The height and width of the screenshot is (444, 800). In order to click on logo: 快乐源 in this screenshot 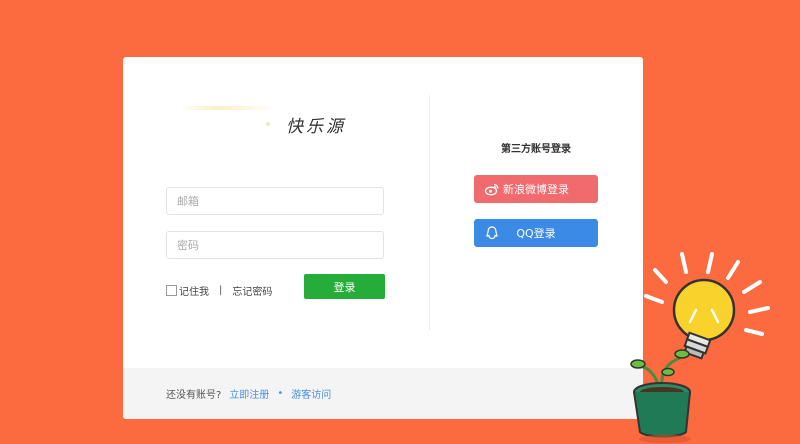, I will do `click(278, 122)`.